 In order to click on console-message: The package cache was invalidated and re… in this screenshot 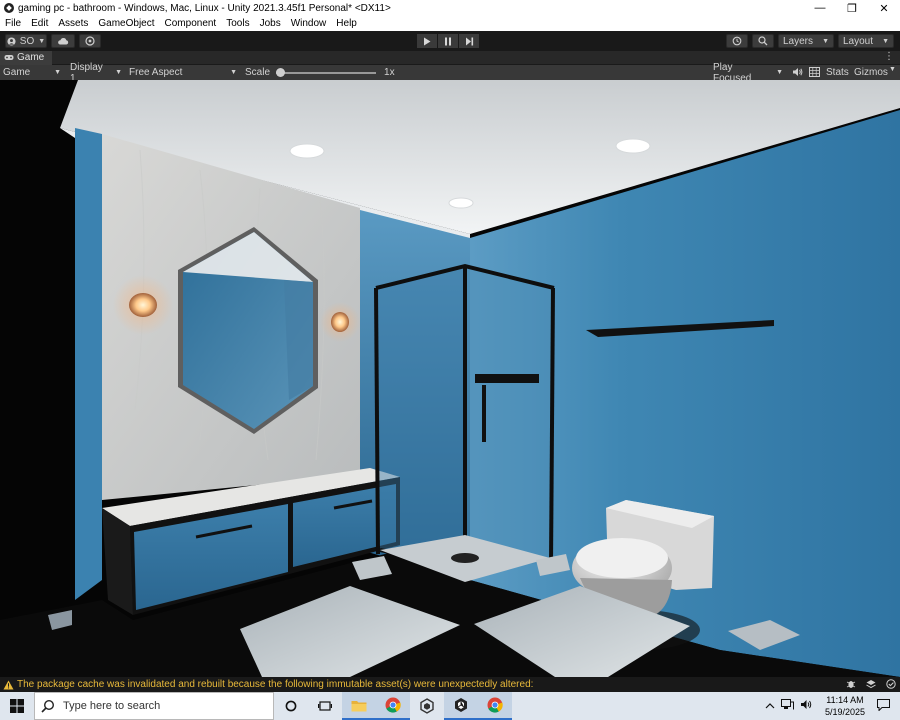, I will do `click(275, 684)`.